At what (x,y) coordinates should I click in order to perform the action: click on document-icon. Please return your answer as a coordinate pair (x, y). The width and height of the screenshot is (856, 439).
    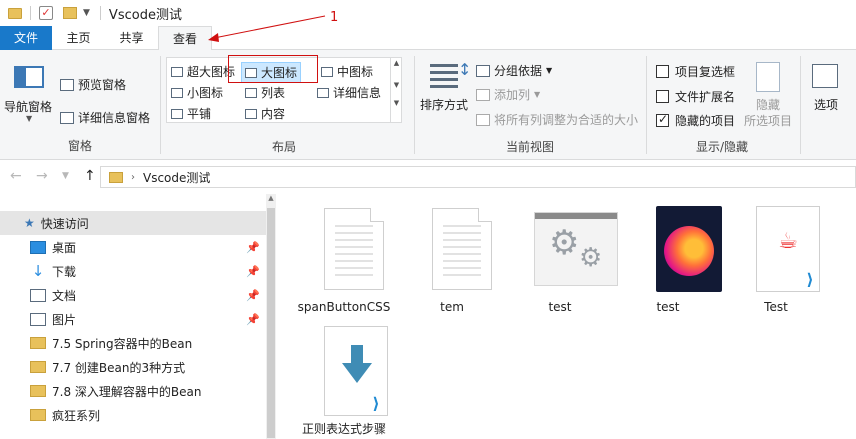
    Looking at the image, I should click on (38, 295).